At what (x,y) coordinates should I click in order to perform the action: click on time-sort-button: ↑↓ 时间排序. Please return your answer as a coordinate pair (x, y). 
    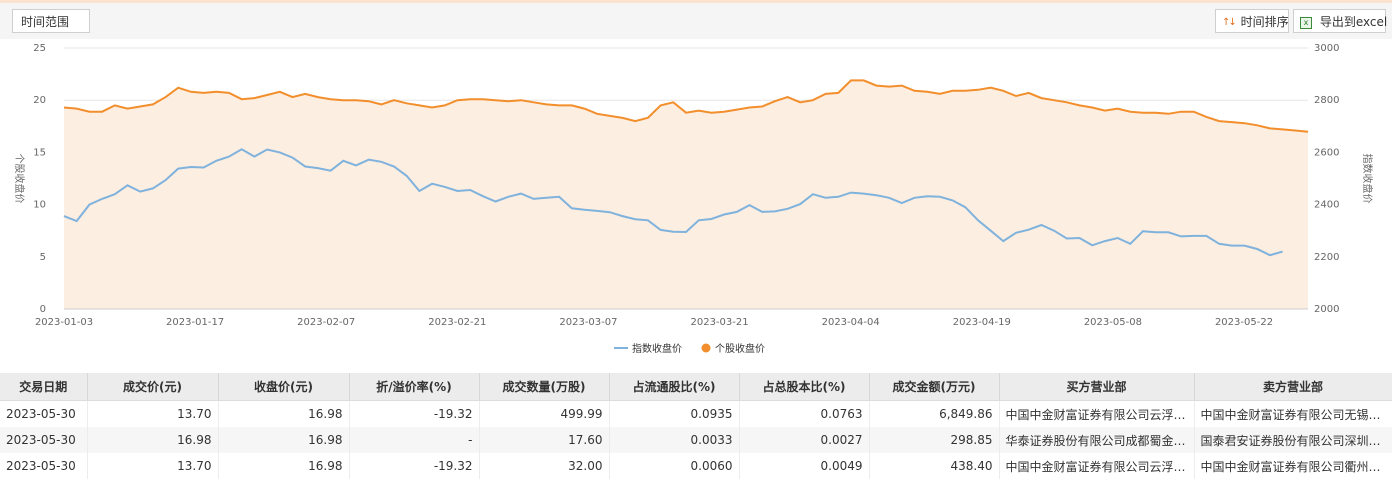
    Looking at the image, I should click on (1252, 21).